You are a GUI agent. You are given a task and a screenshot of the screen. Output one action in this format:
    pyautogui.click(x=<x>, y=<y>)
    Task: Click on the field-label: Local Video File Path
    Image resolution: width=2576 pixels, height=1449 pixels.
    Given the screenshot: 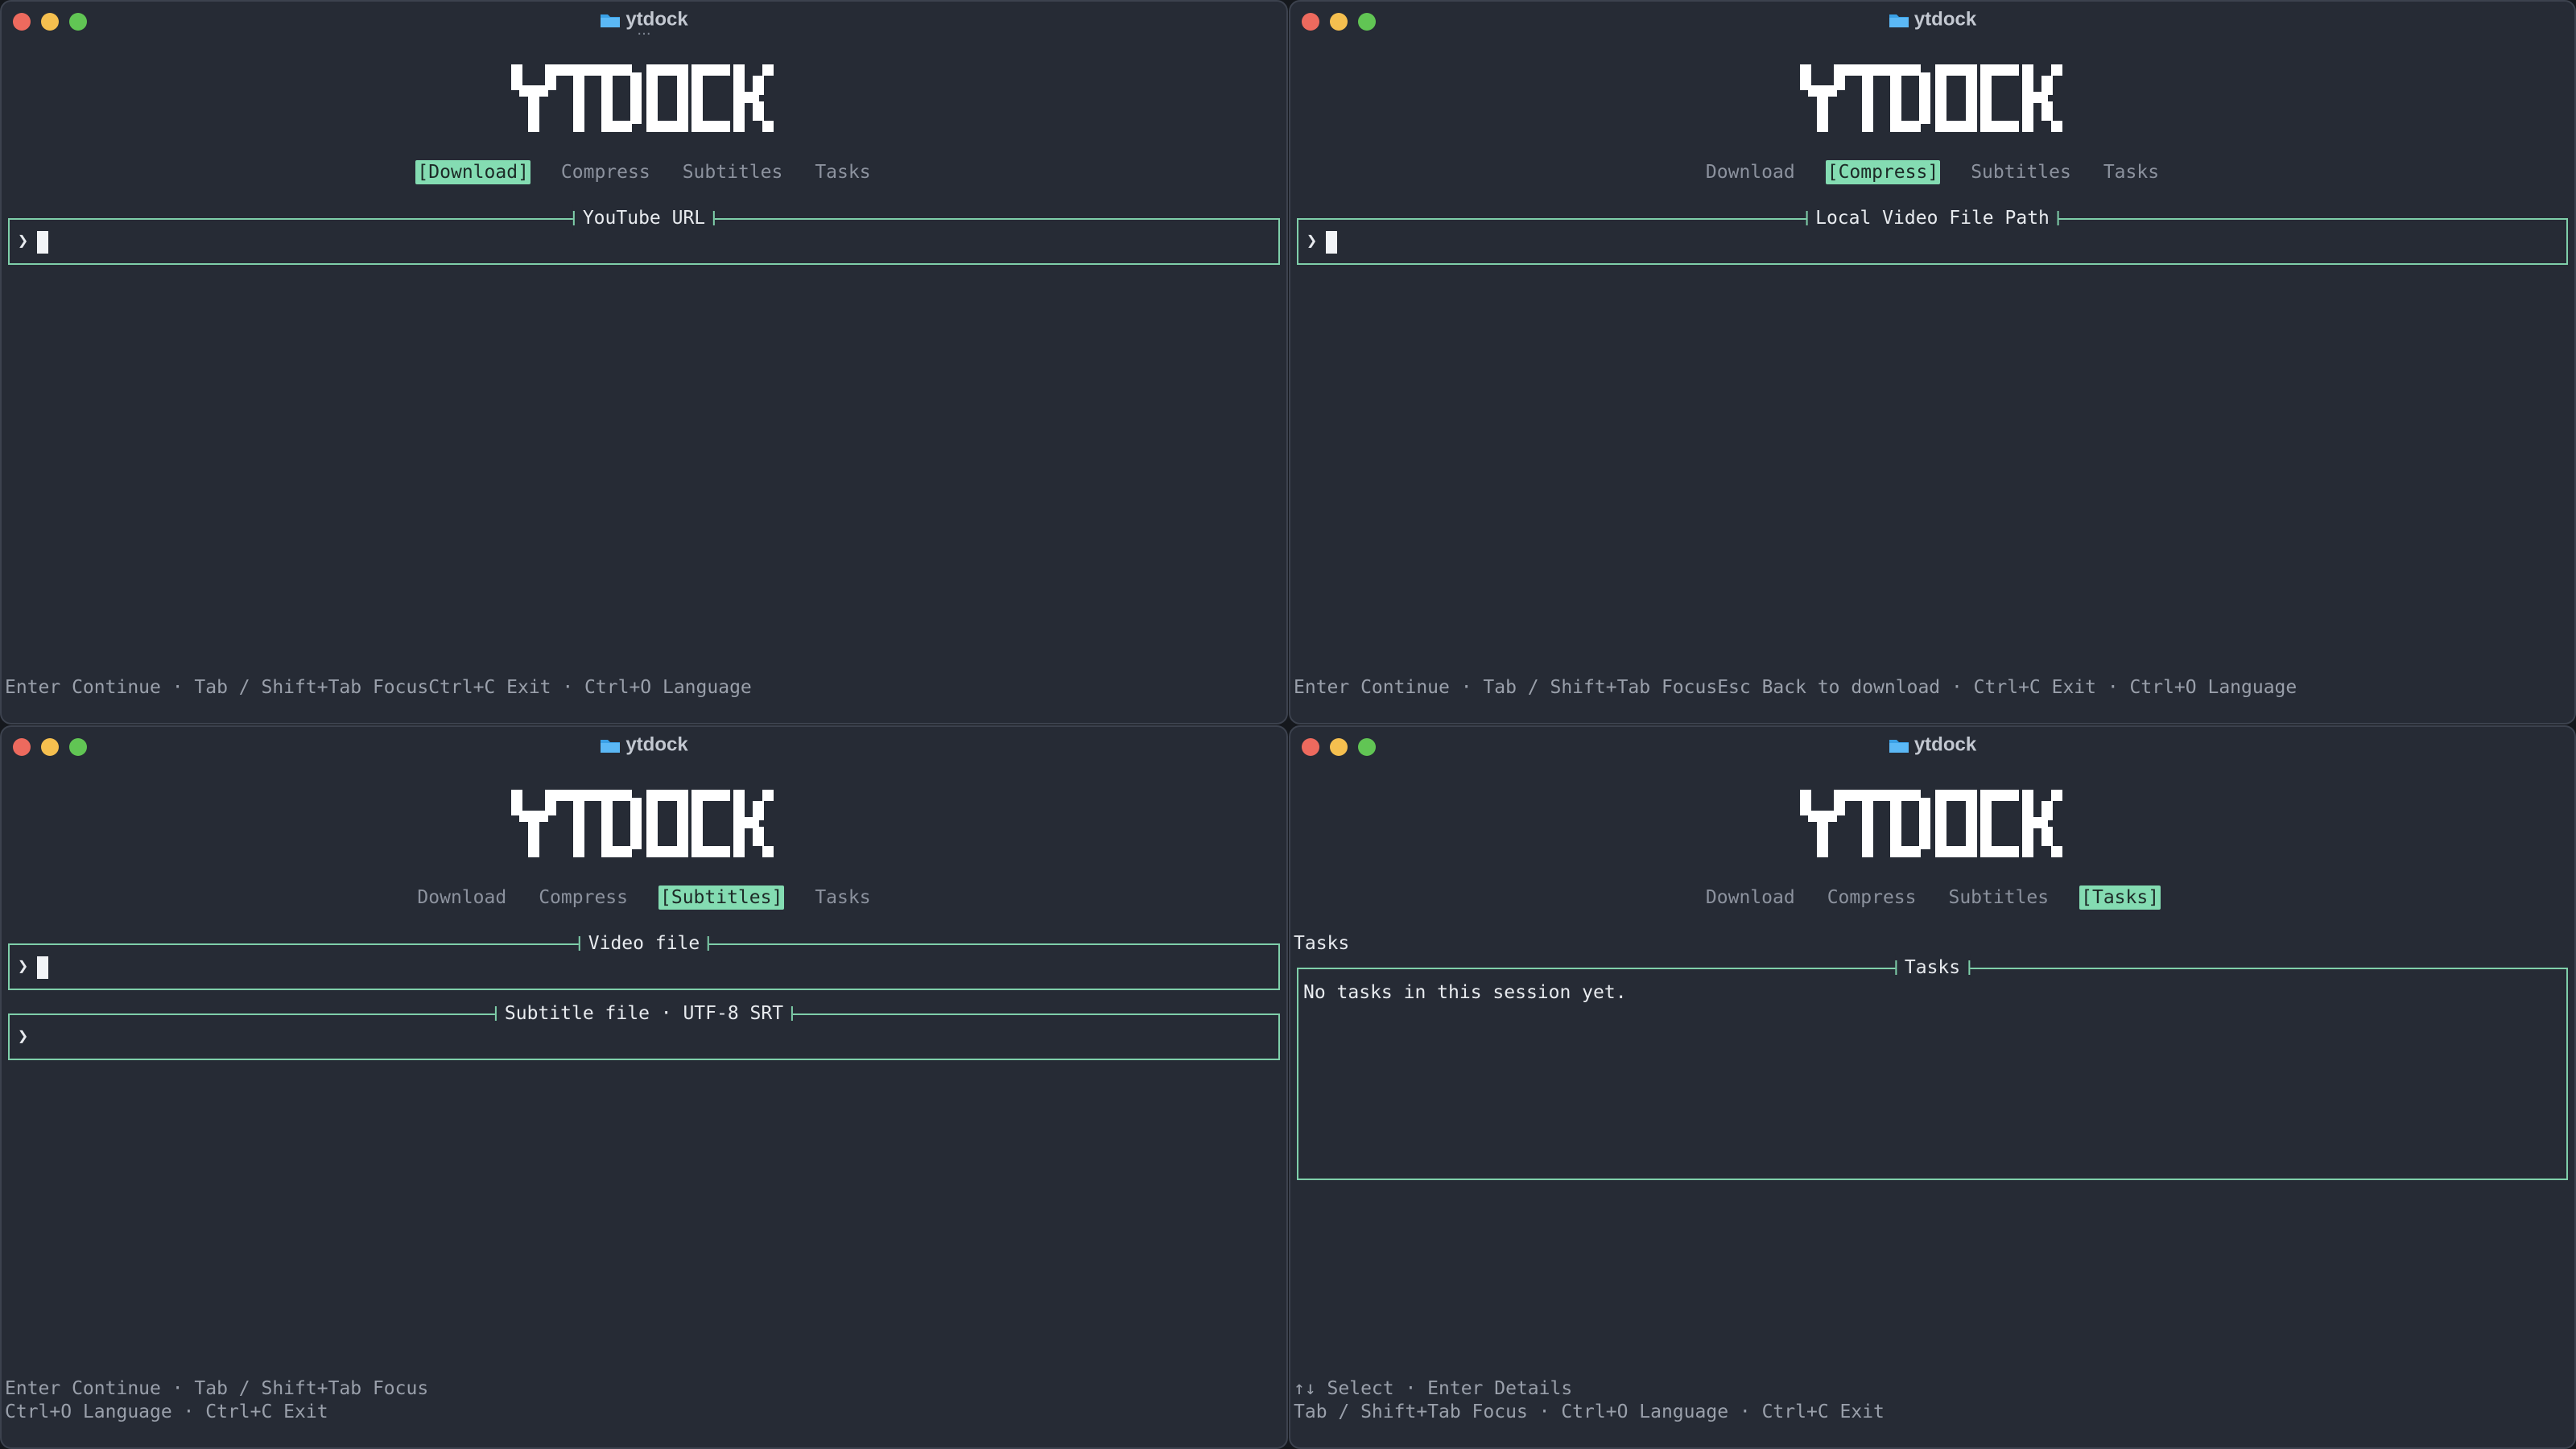 What is the action you would take?
    pyautogui.click(x=1933, y=218)
    